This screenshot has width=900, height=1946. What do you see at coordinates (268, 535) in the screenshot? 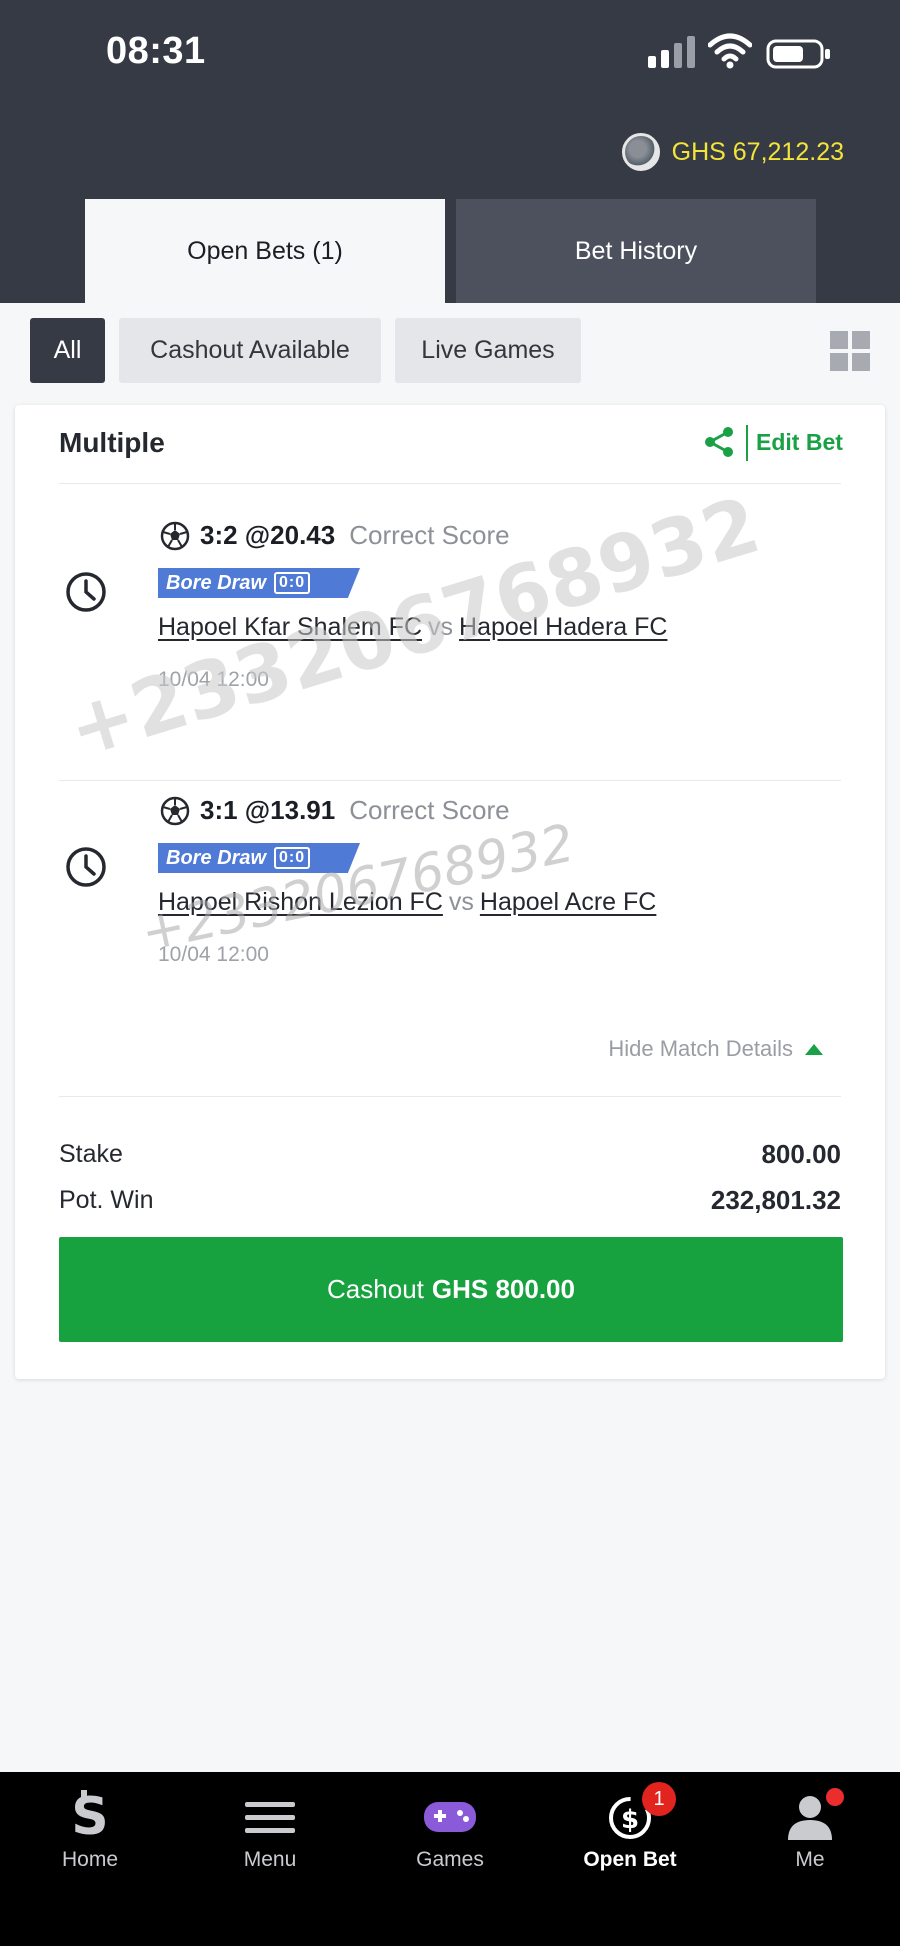
I see `selection-pick: 3:2 @20.43` at bounding box center [268, 535].